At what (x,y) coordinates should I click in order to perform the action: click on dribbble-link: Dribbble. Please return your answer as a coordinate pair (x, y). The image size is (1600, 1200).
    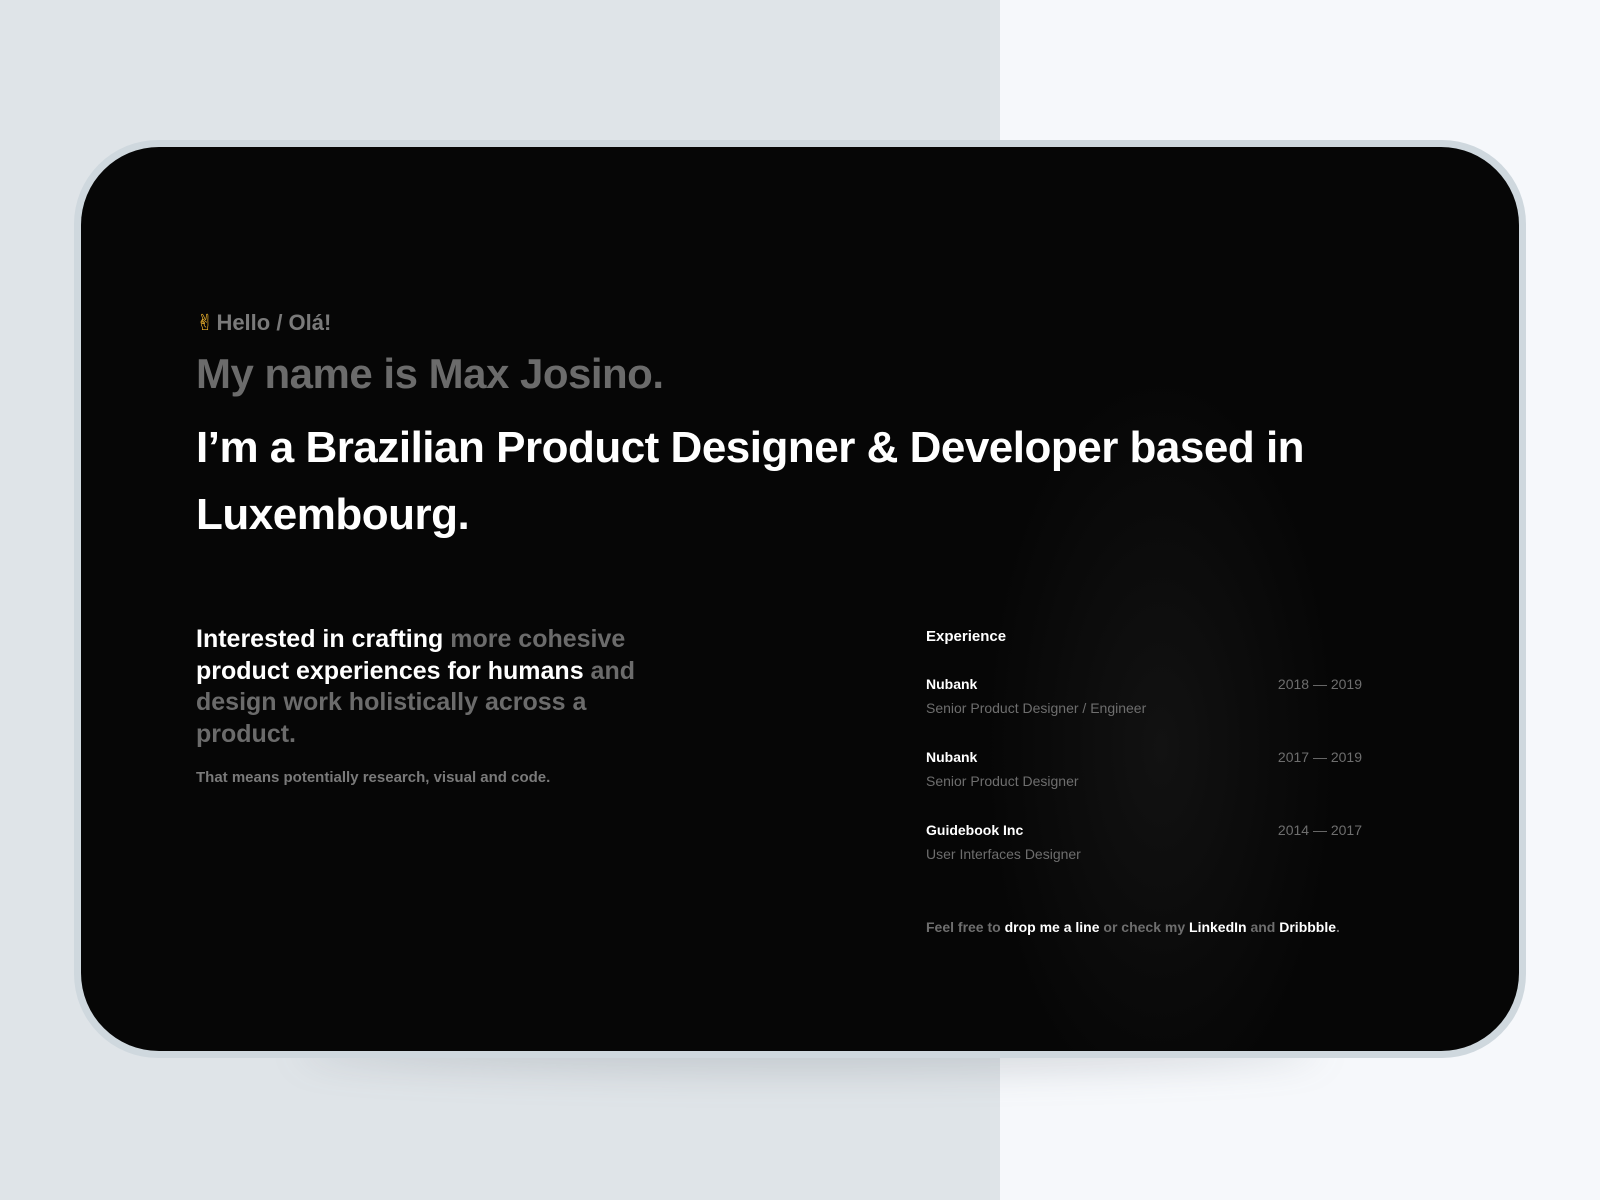
    Looking at the image, I should click on (1307, 927).